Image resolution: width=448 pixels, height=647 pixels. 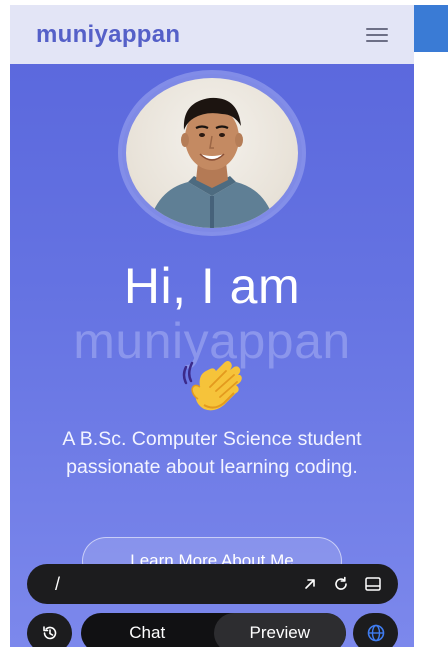 I want to click on profile-photo, so click(x=212, y=153).